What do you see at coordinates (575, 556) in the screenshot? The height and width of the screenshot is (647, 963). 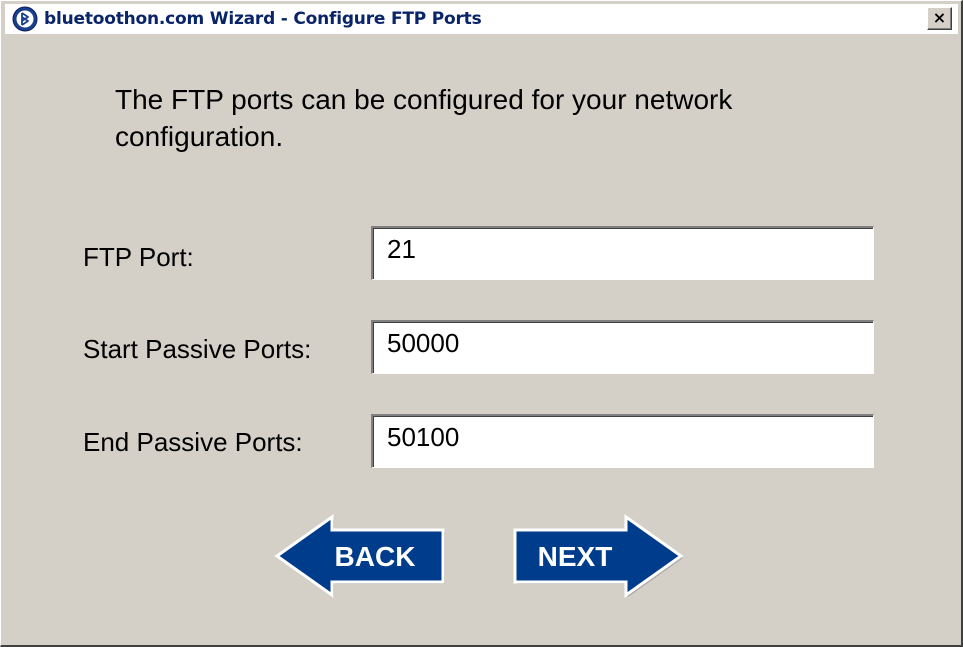 I see `next-button-label: NEXT` at bounding box center [575, 556].